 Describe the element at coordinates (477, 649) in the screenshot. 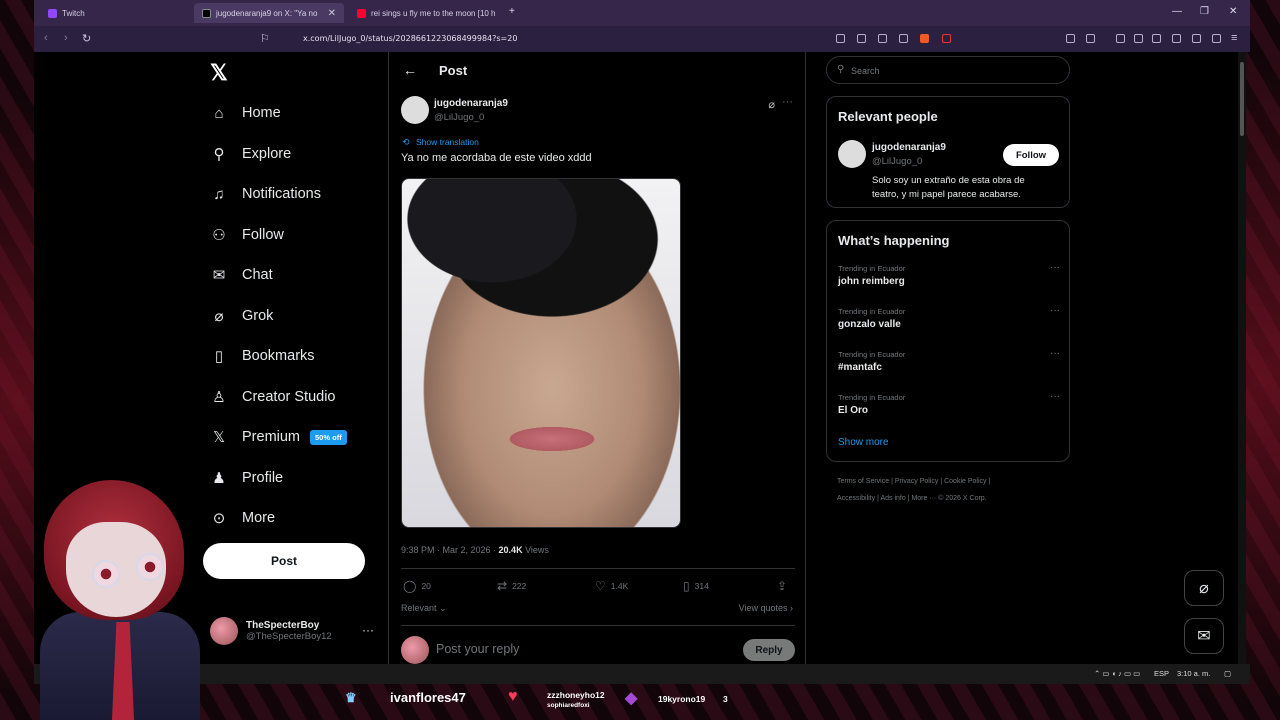

I see `reply-input: Post your reply` at that location.